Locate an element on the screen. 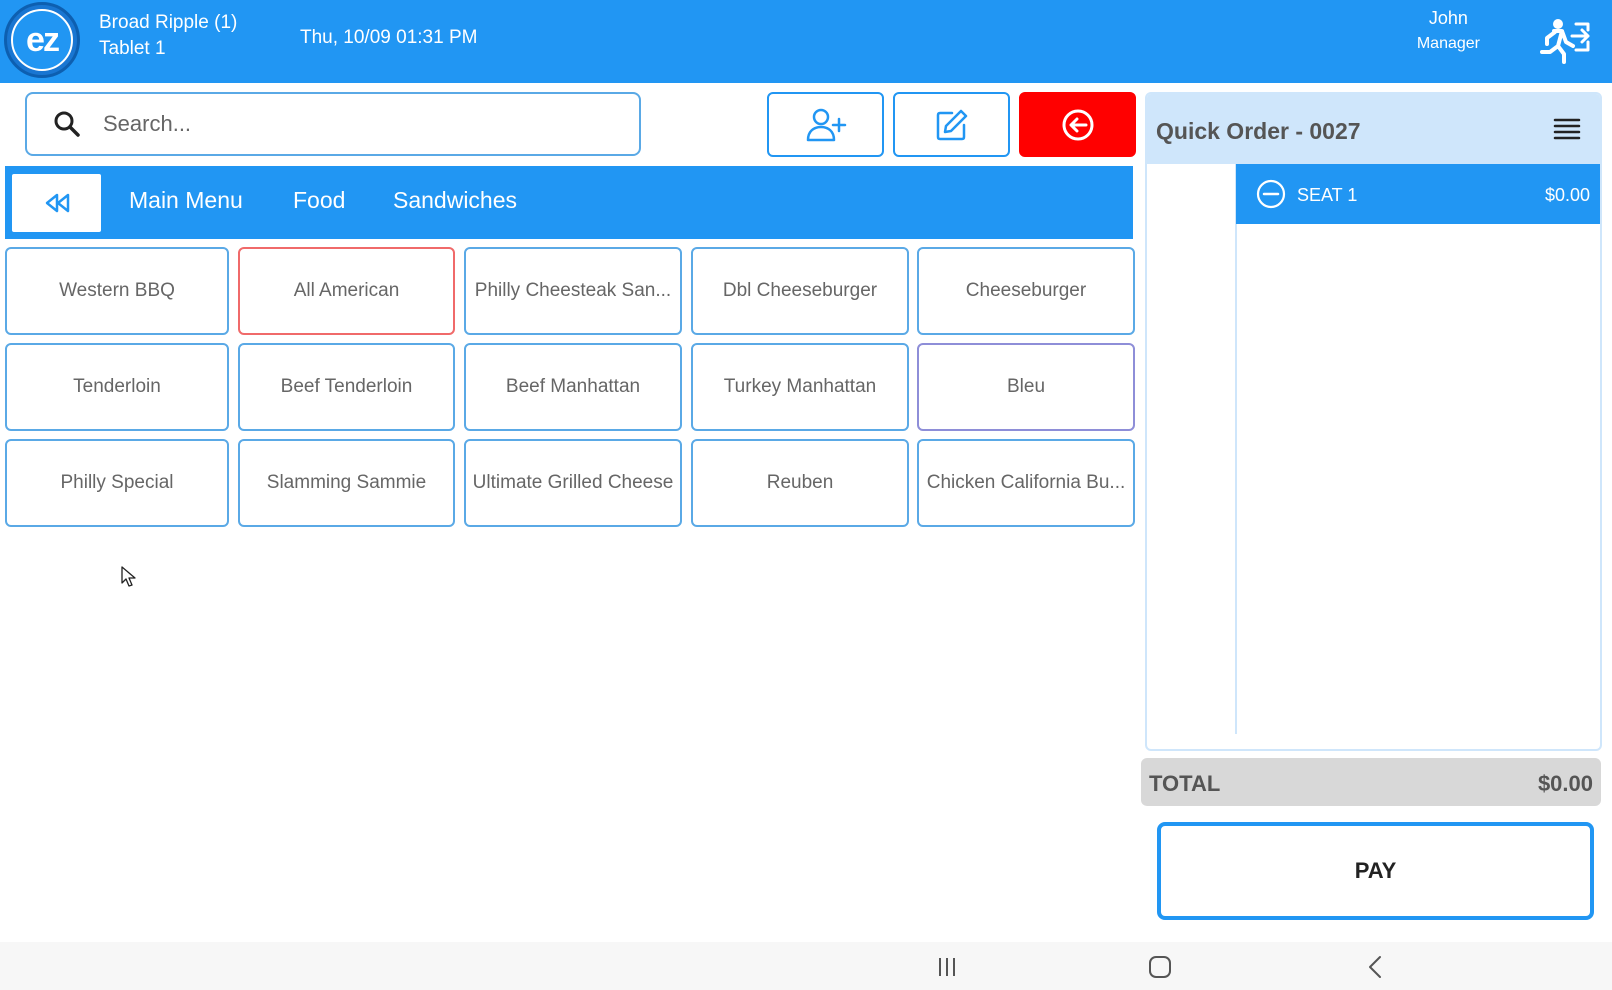  menu-item-bleu: Bleu is located at coordinates (1026, 387).